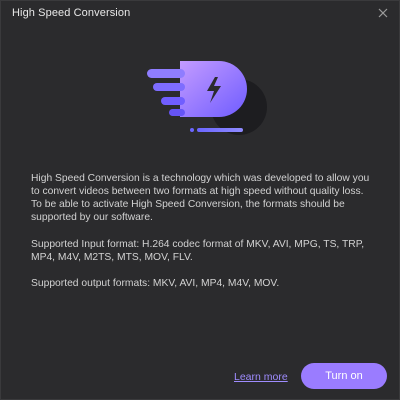 This screenshot has height=400, width=400. I want to click on close-icon, so click(383, 13).